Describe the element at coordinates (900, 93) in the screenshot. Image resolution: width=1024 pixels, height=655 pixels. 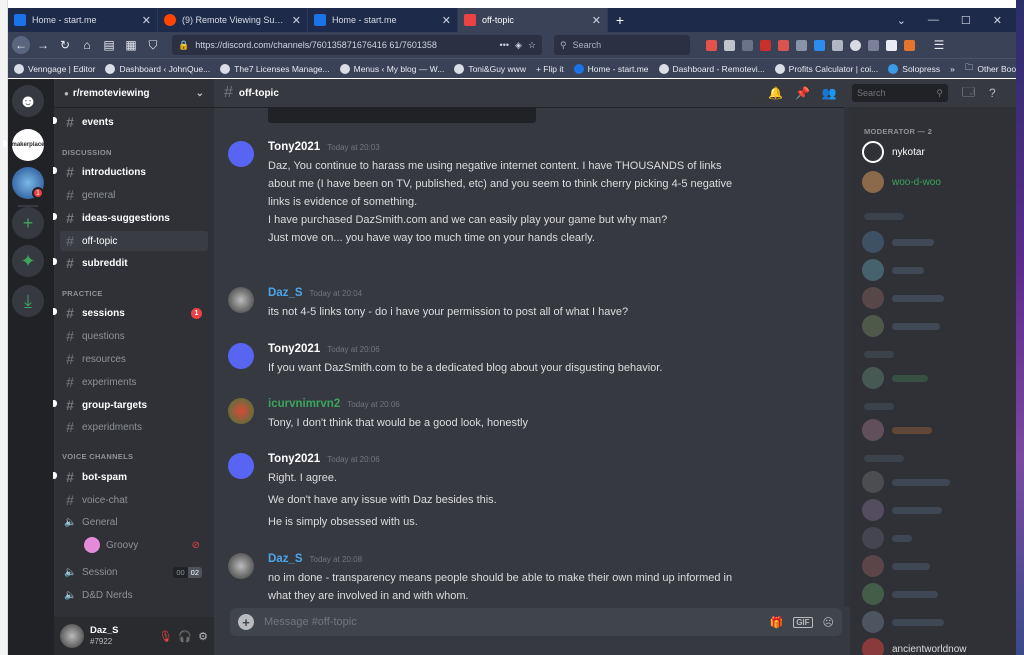
I see `channel-search-input: Search ⚲` at that location.